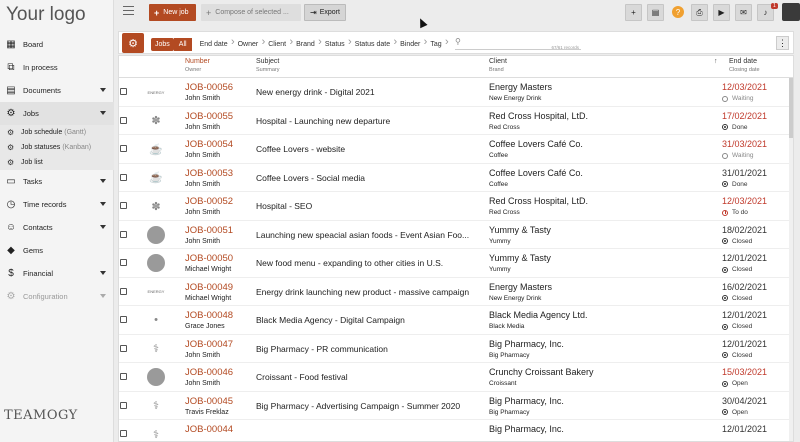  Describe the element at coordinates (278, 43) in the screenshot. I see `filter-client: Client` at that location.